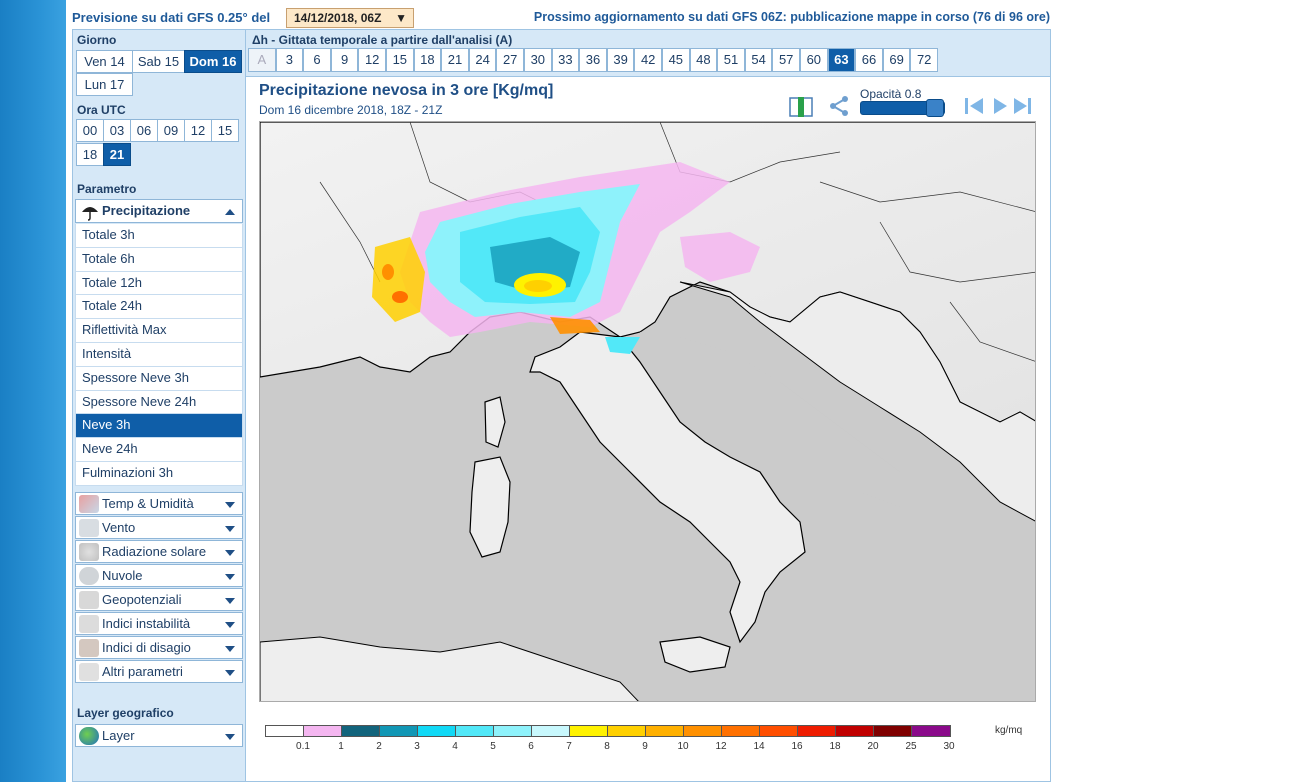 This screenshot has height=782, width=1291. Describe the element at coordinates (935, 108) in the screenshot. I see `opacity-slider-handle` at that location.